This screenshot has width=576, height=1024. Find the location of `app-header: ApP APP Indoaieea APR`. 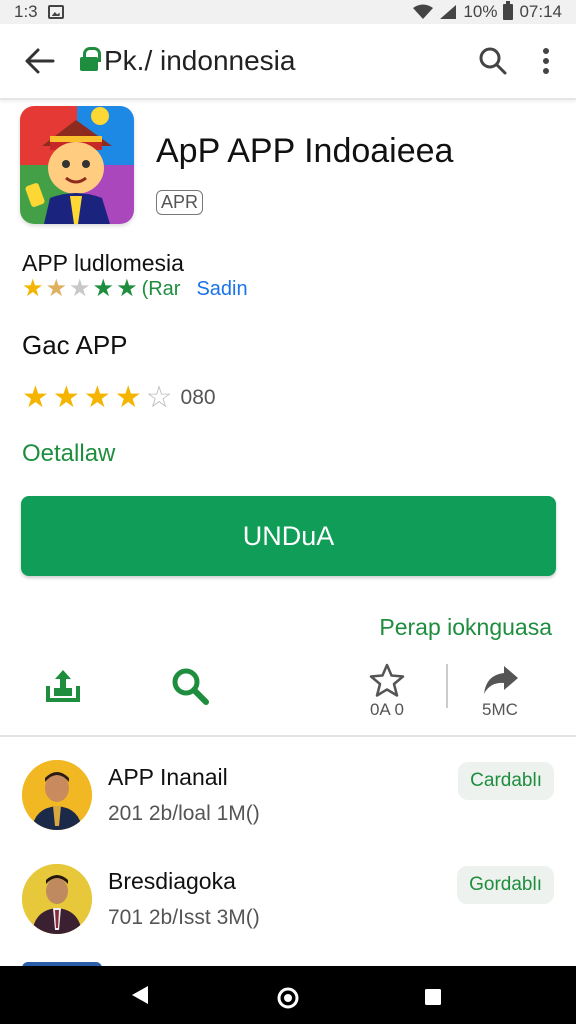

app-header: ApP APP Indoaieea APR is located at coordinates (290, 168).